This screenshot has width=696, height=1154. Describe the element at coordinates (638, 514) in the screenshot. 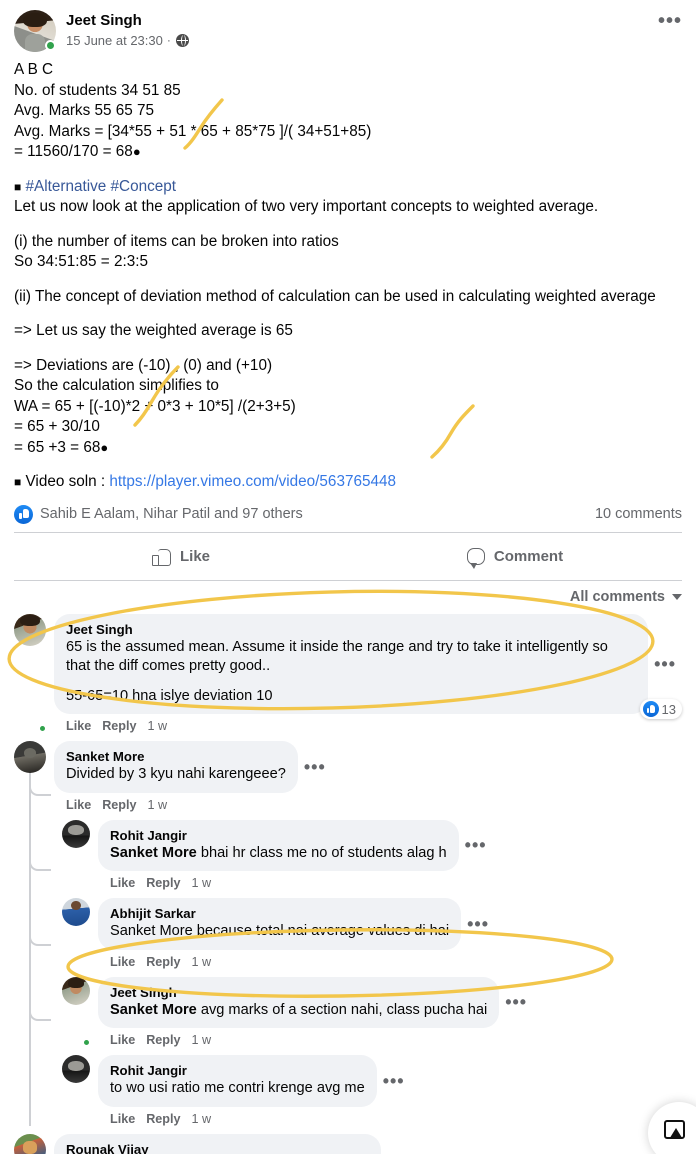

I see `comments-count: 10 comments` at that location.